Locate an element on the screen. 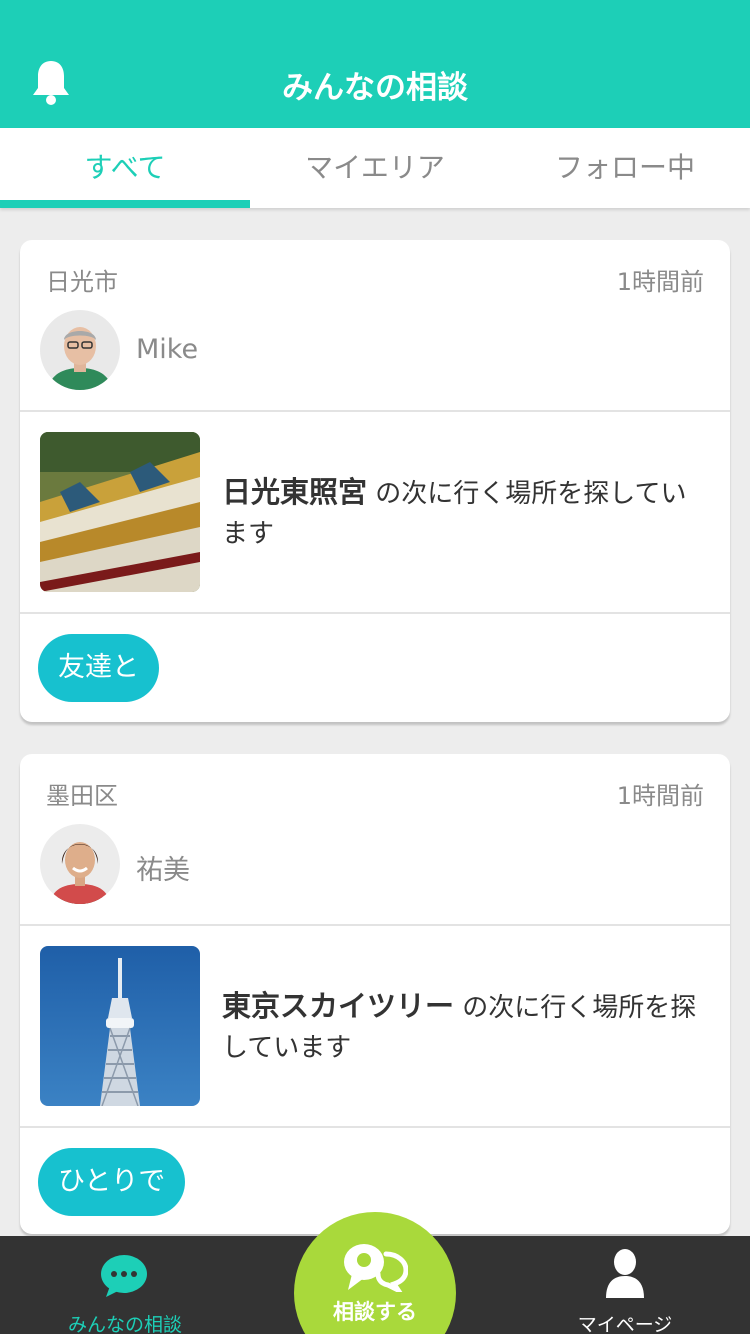 The image size is (750, 1334). nav-label: マイページ is located at coordinates (625, 1324).